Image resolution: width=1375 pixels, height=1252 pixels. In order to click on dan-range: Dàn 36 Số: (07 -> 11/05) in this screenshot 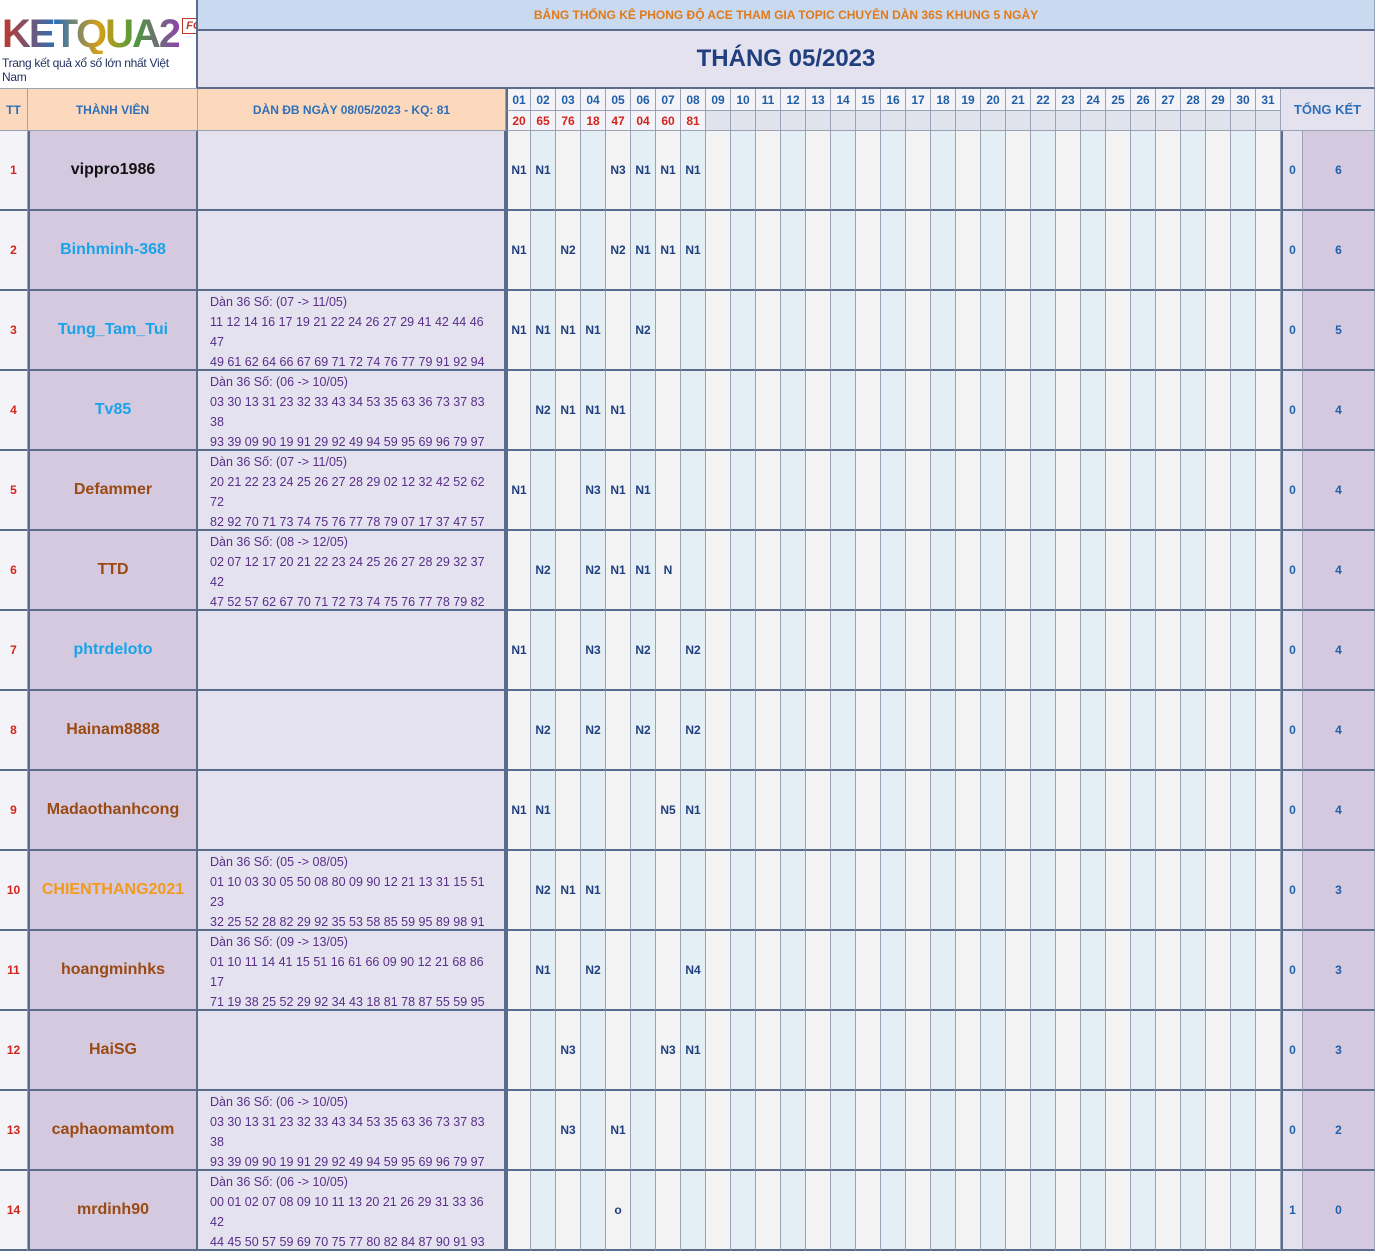, I will do `click(279, 302)`.